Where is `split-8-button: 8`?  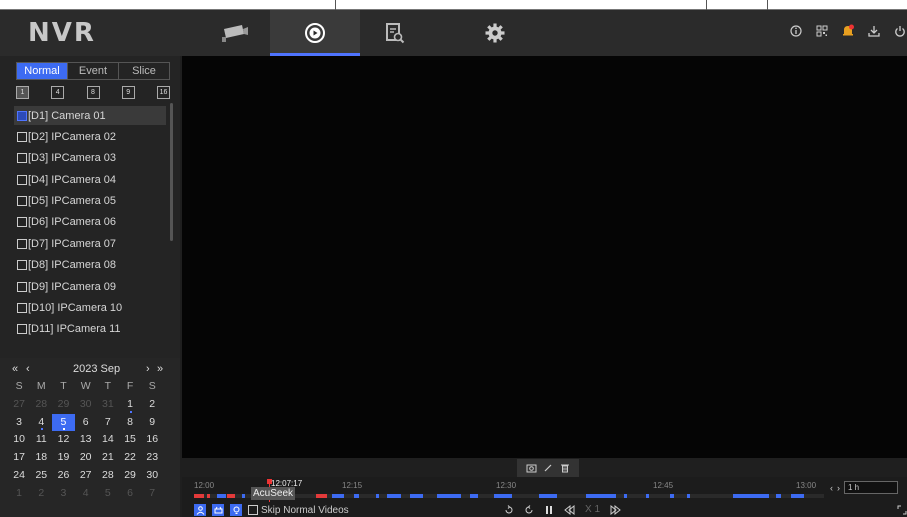
split-8-button: 8 is located at coordinates (93, 92).